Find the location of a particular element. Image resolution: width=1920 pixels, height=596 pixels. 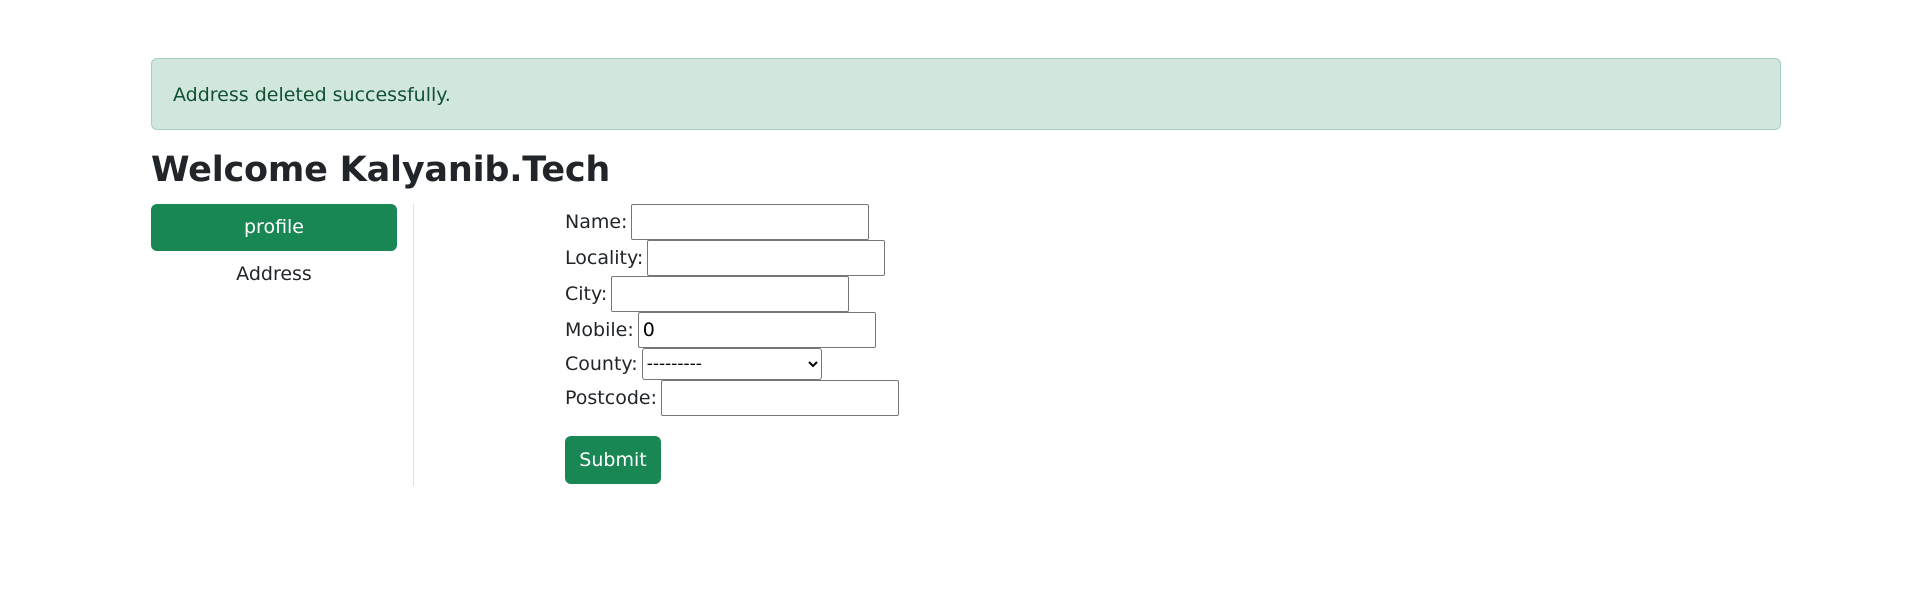

sidebar: profile Address is located at coordinates (282, 345).